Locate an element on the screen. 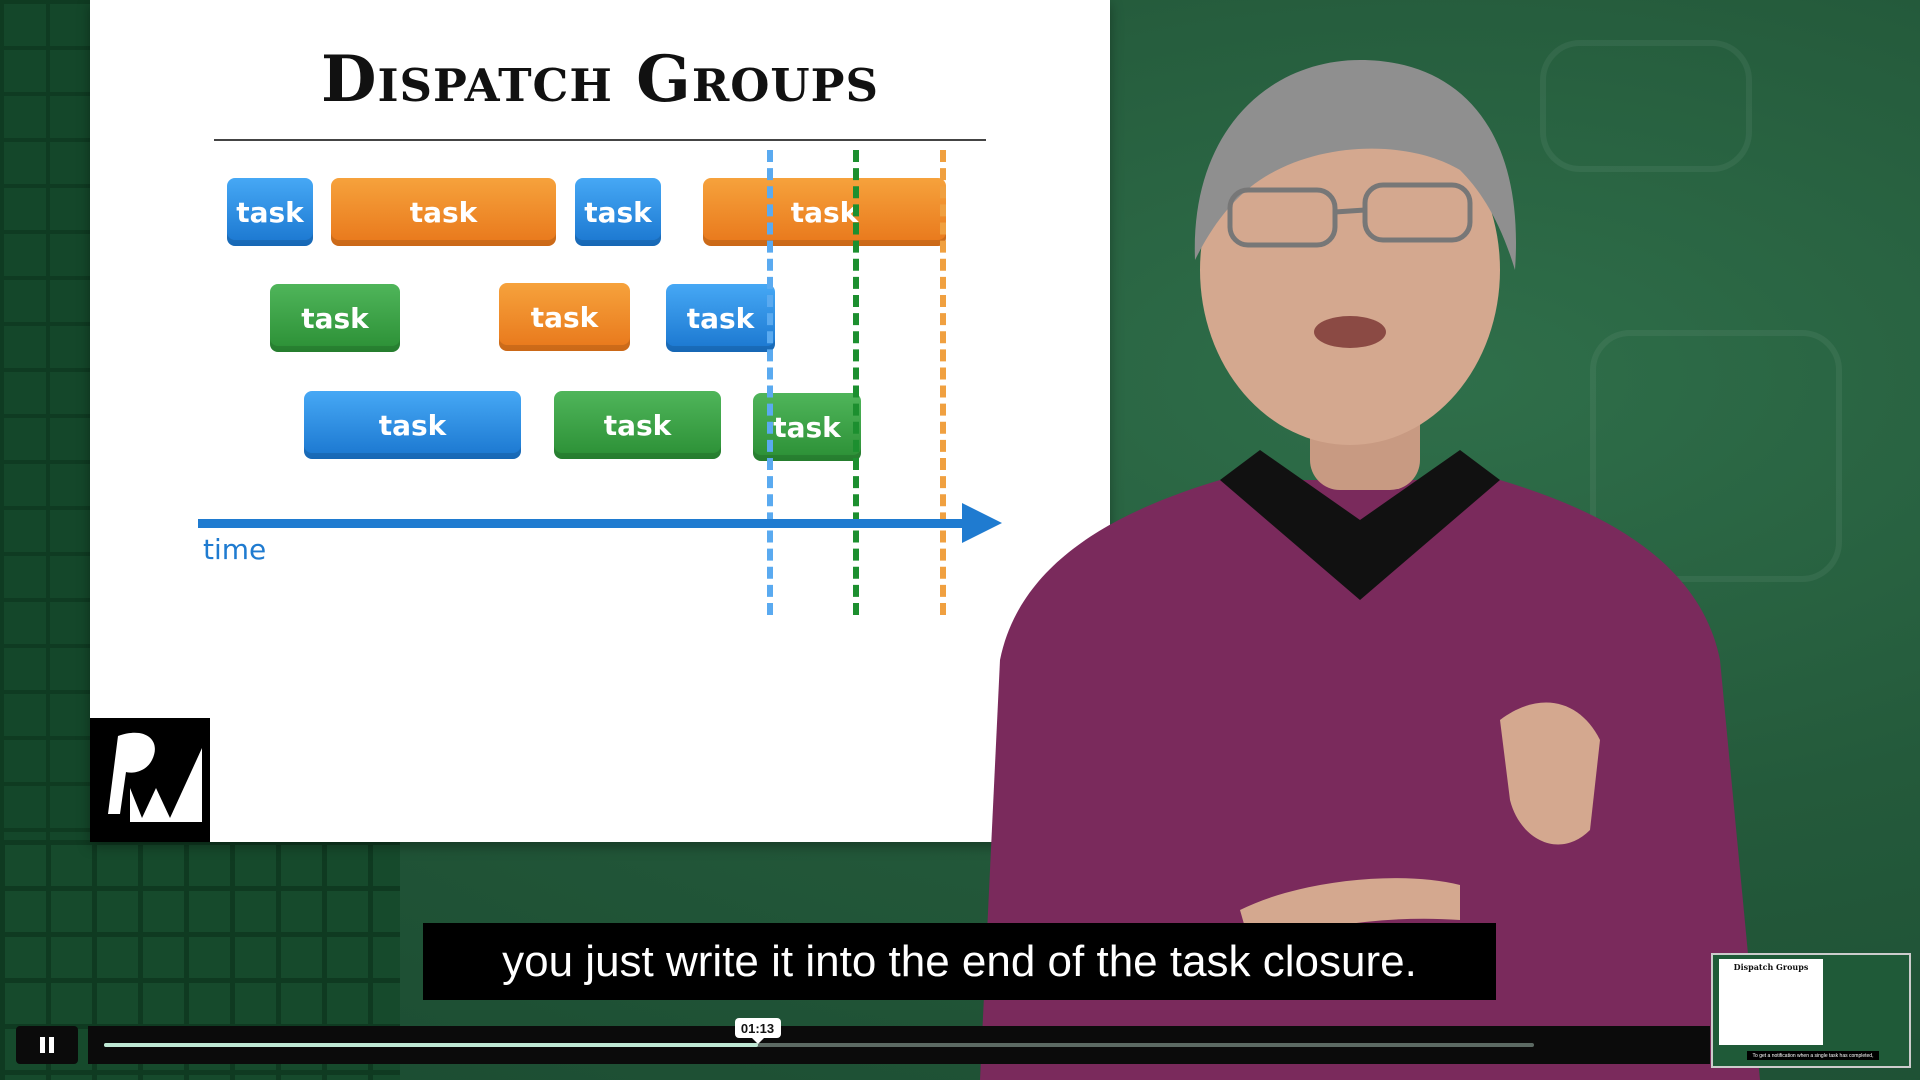 The image size is (1920, 1080). rw-logo is located at coordinates (150, 780).